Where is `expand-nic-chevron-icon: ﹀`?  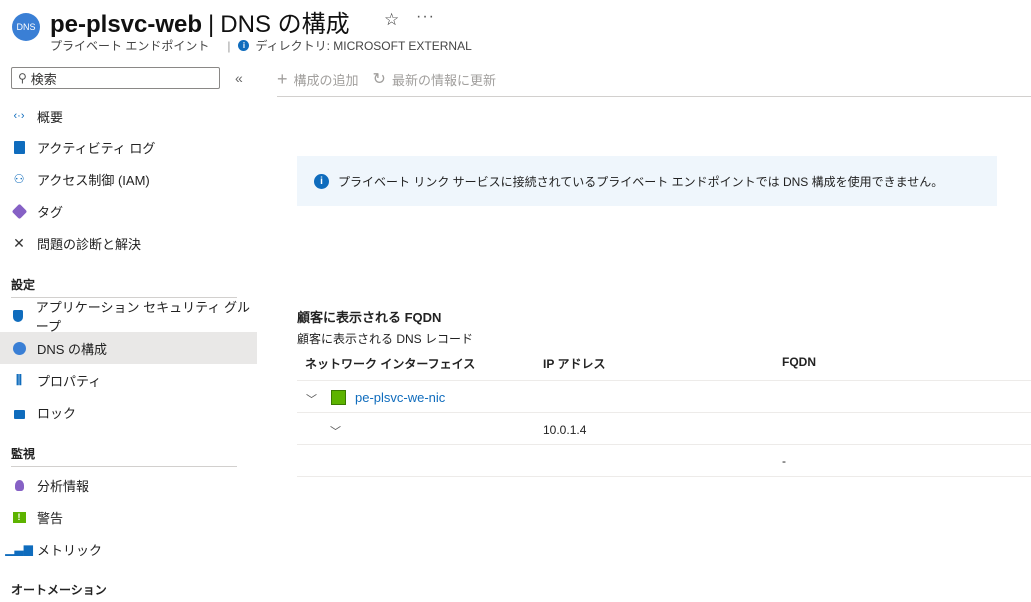
expand-nic-chevron-icon: ﹀ is located at coordinates (311, 399).